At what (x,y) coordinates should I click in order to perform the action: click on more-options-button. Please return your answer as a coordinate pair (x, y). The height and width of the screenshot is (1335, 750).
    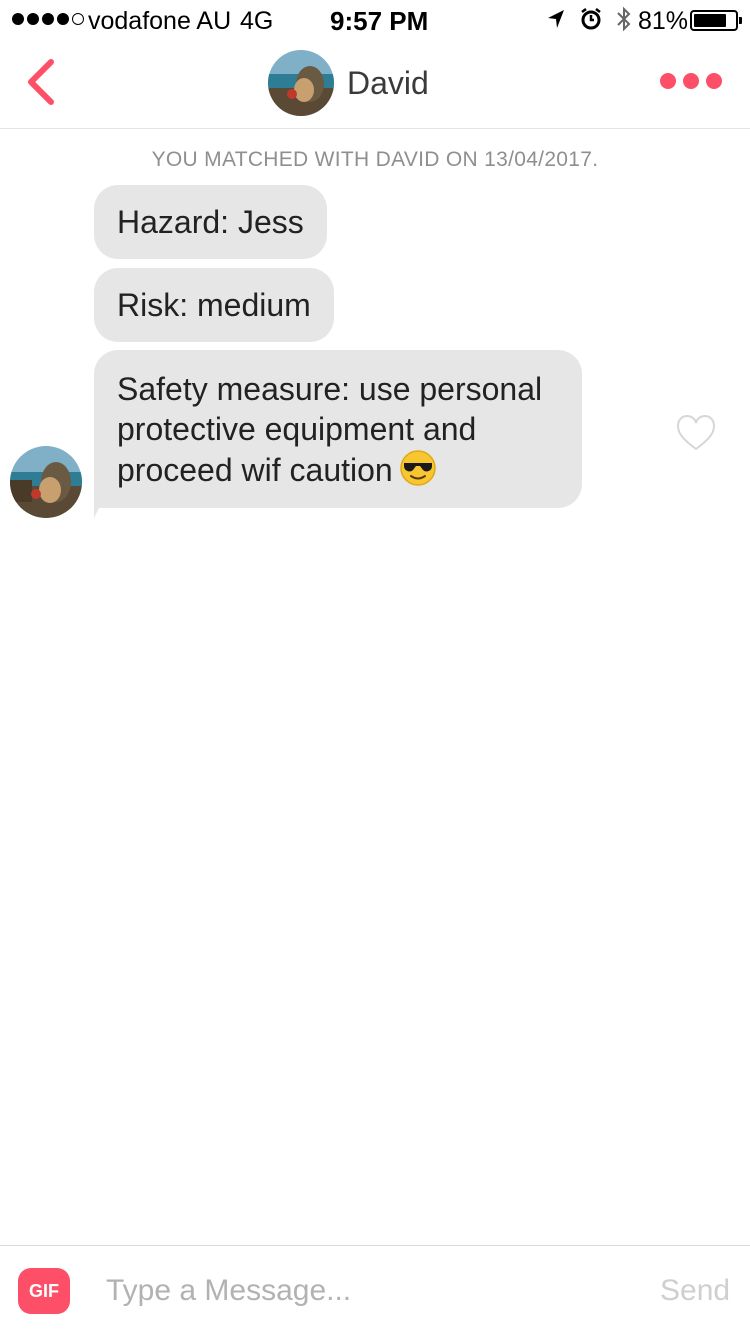
    Looking at the image, I should click on (691, 81).